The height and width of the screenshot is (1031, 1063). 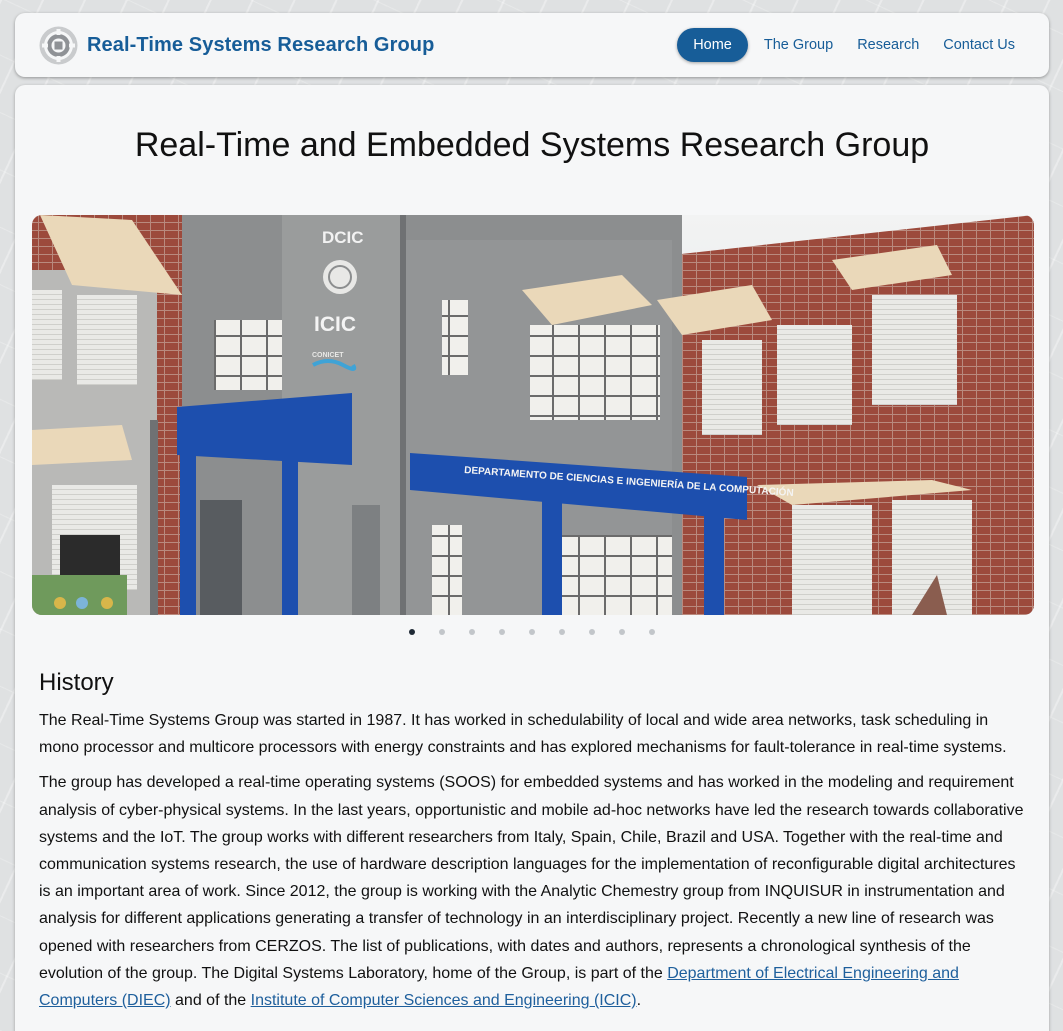 What do you see at coordinates (58, 45) in the screenshot?
I see `gear-logo-icon` at bounding box center [58, 45].